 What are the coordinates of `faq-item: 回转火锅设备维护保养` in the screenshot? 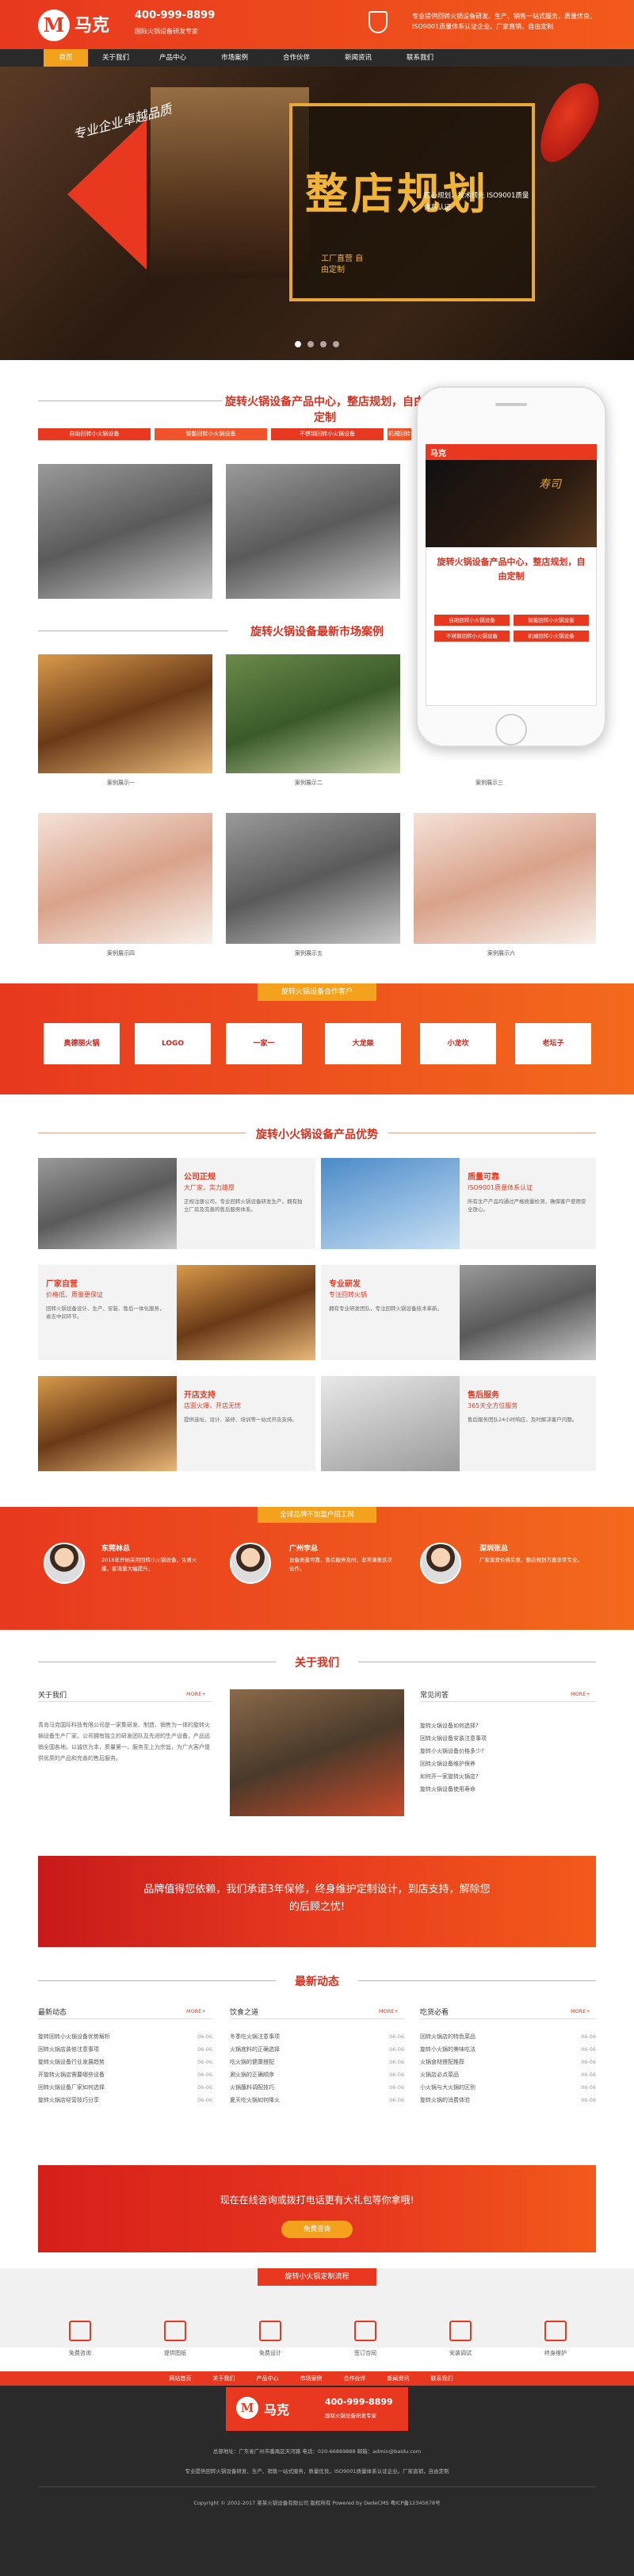 It's located at (508, 1764).